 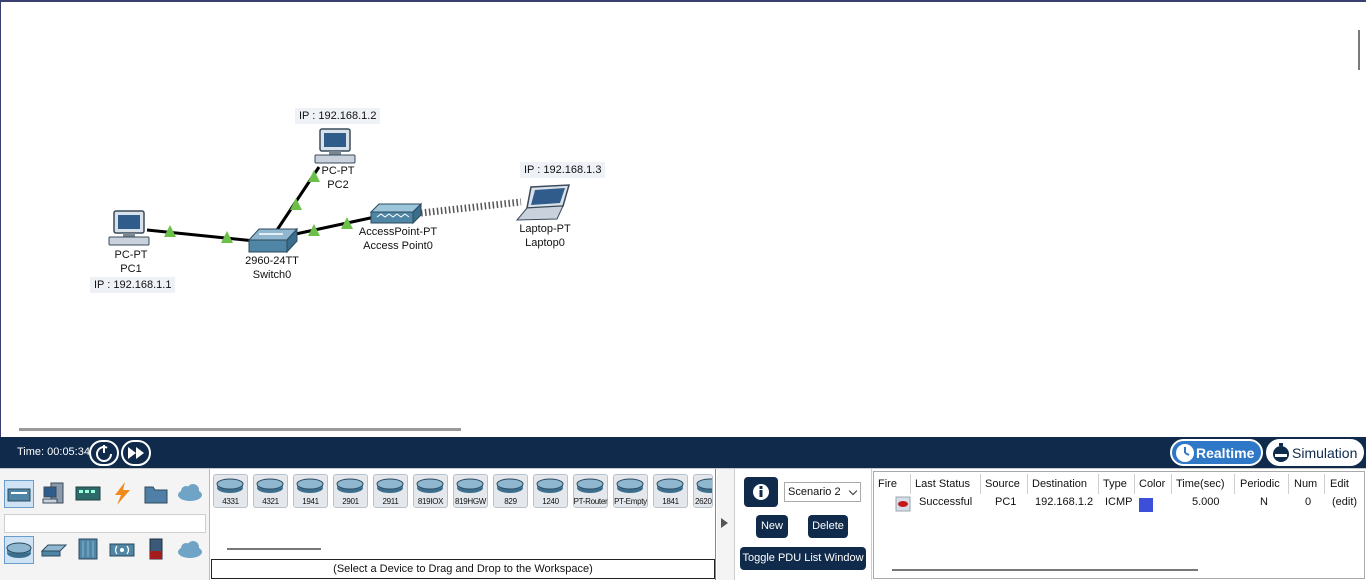 What do you see at coordinates (398, 246) in the screenshot?
I see `access-point0-name-label: Access Point0` at bounding box center [398, 246].